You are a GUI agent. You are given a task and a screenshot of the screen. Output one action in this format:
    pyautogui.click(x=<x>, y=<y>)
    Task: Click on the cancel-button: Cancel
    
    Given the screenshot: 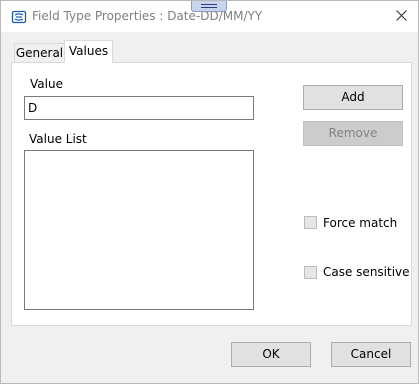 What is the action you would take?
    pyautogui.click(x=371, y=354)
    